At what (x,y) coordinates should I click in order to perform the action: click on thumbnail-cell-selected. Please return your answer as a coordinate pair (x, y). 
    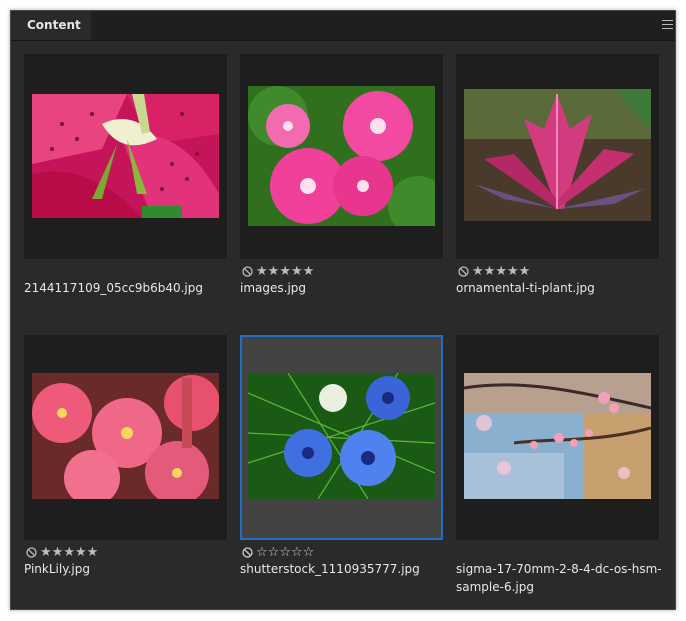
    Looking at the image, I should click on (341, 437).